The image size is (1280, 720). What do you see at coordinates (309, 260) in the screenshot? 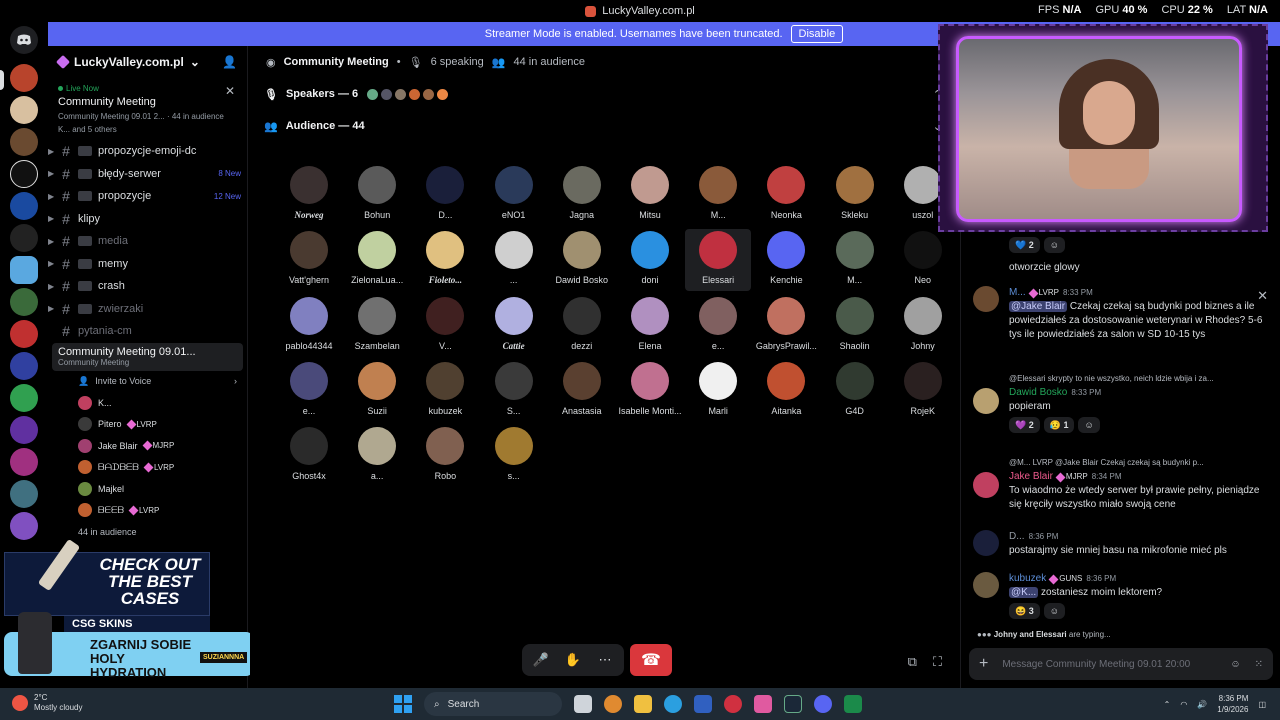
I see `audience-member: Vatt'ghern` at bounding box center [309, 260].